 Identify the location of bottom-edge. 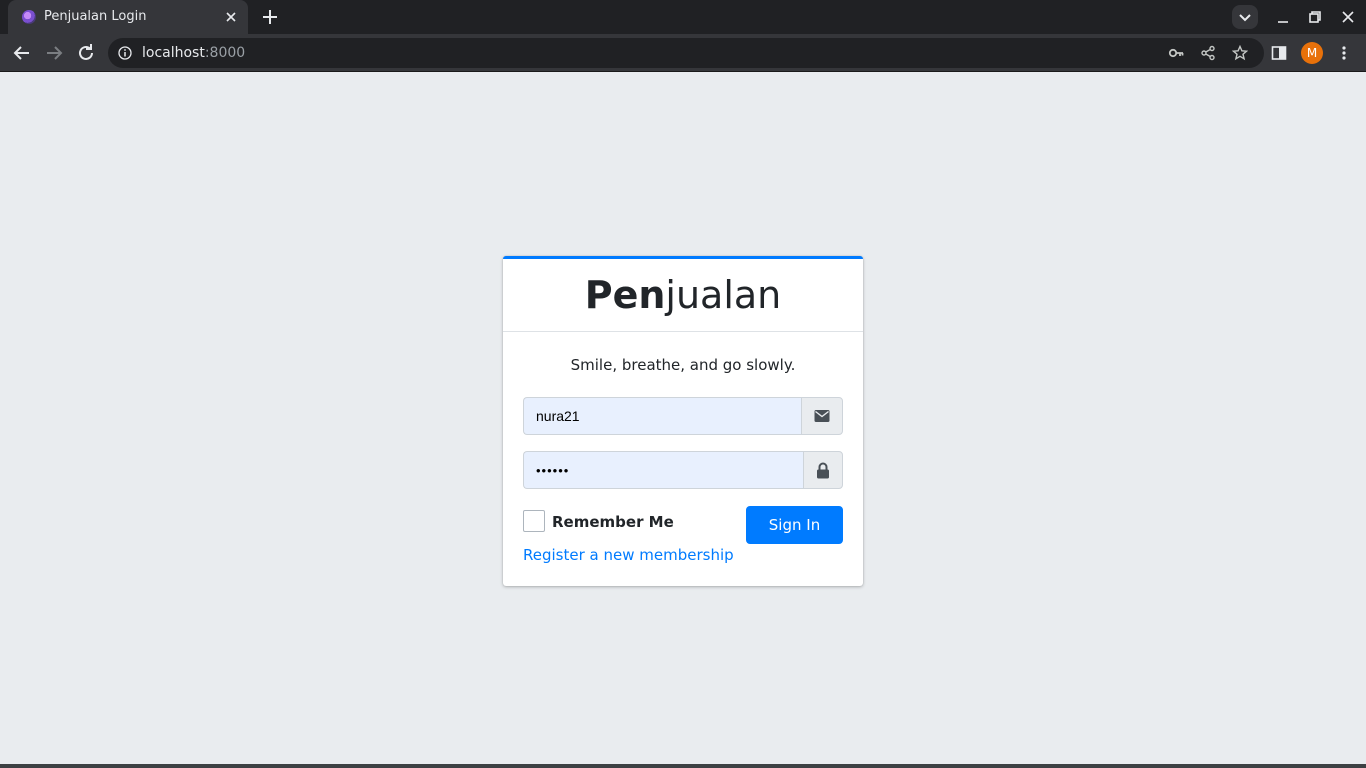
(683, 766).